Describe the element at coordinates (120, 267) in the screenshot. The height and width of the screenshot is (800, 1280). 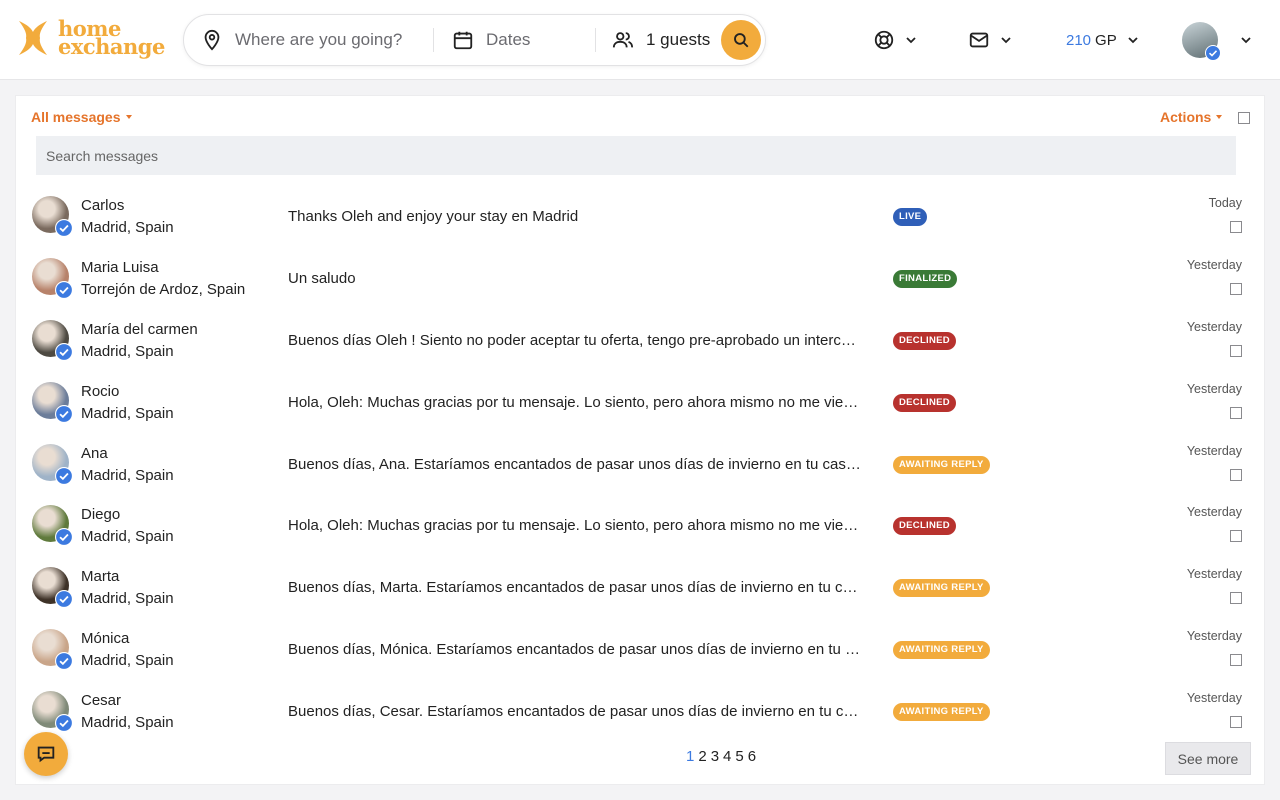
I see `contact-name: Maria Luisa` at that location.